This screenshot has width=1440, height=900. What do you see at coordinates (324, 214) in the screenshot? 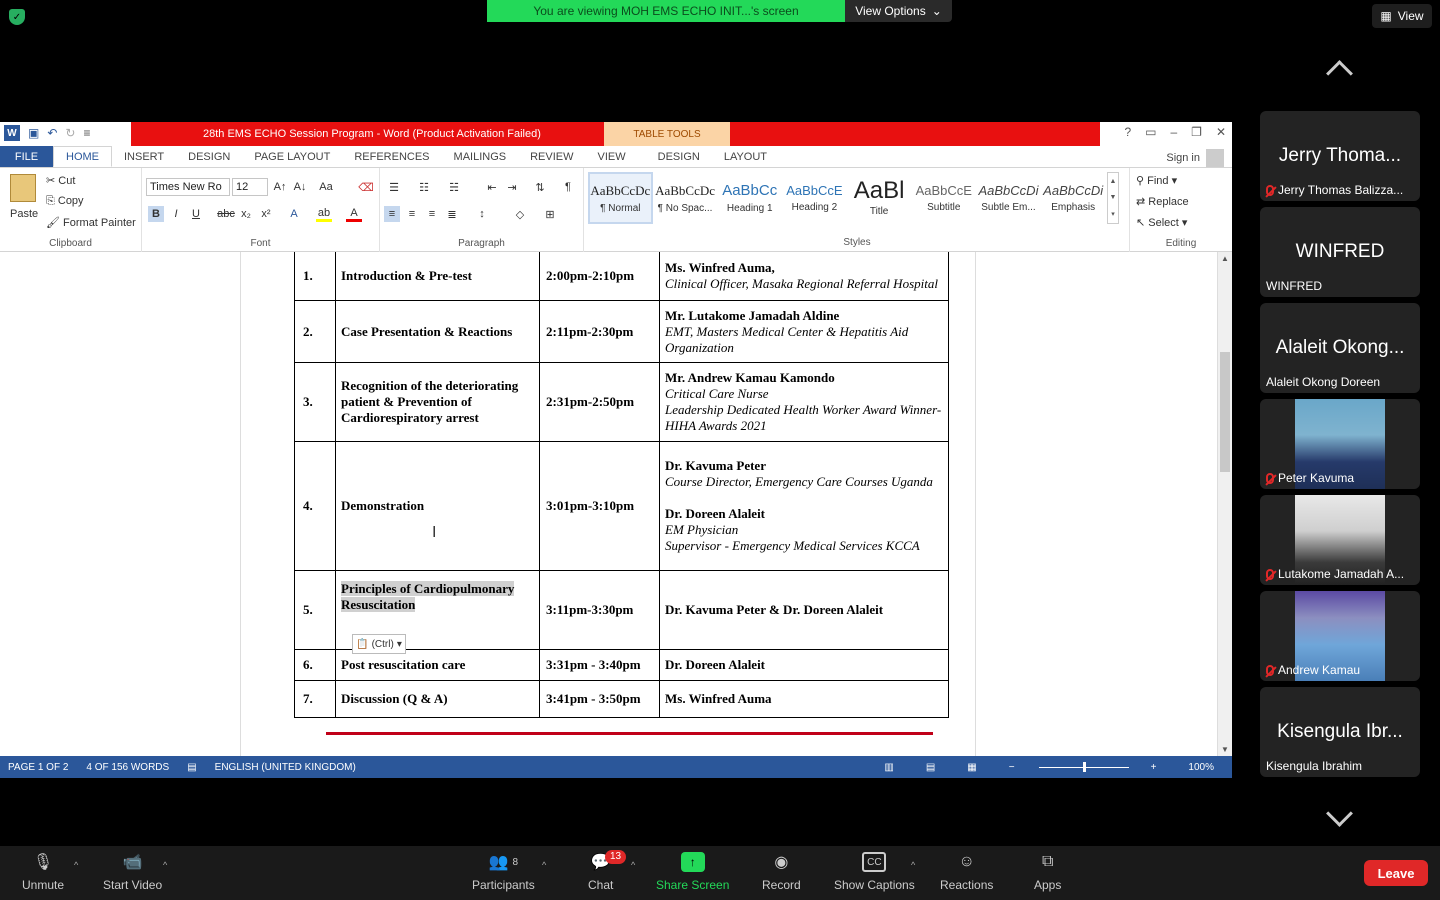
I see `highlight-icon: ab` at bounding box center [324, 214].